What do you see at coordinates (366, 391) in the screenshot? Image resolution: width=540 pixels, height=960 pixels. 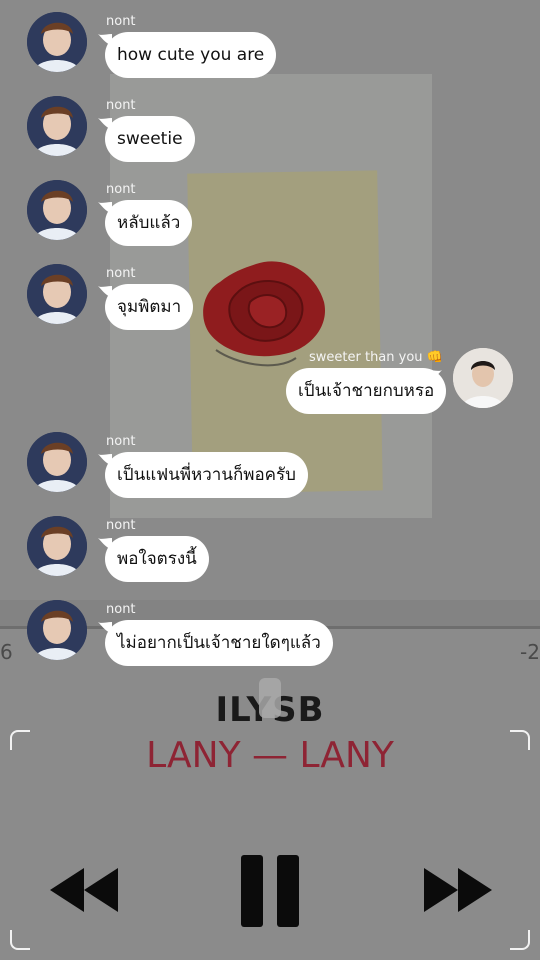 I see `message-bubble: เป็นเจ้าชายกบหรอ` at bounding box center [366, 391].